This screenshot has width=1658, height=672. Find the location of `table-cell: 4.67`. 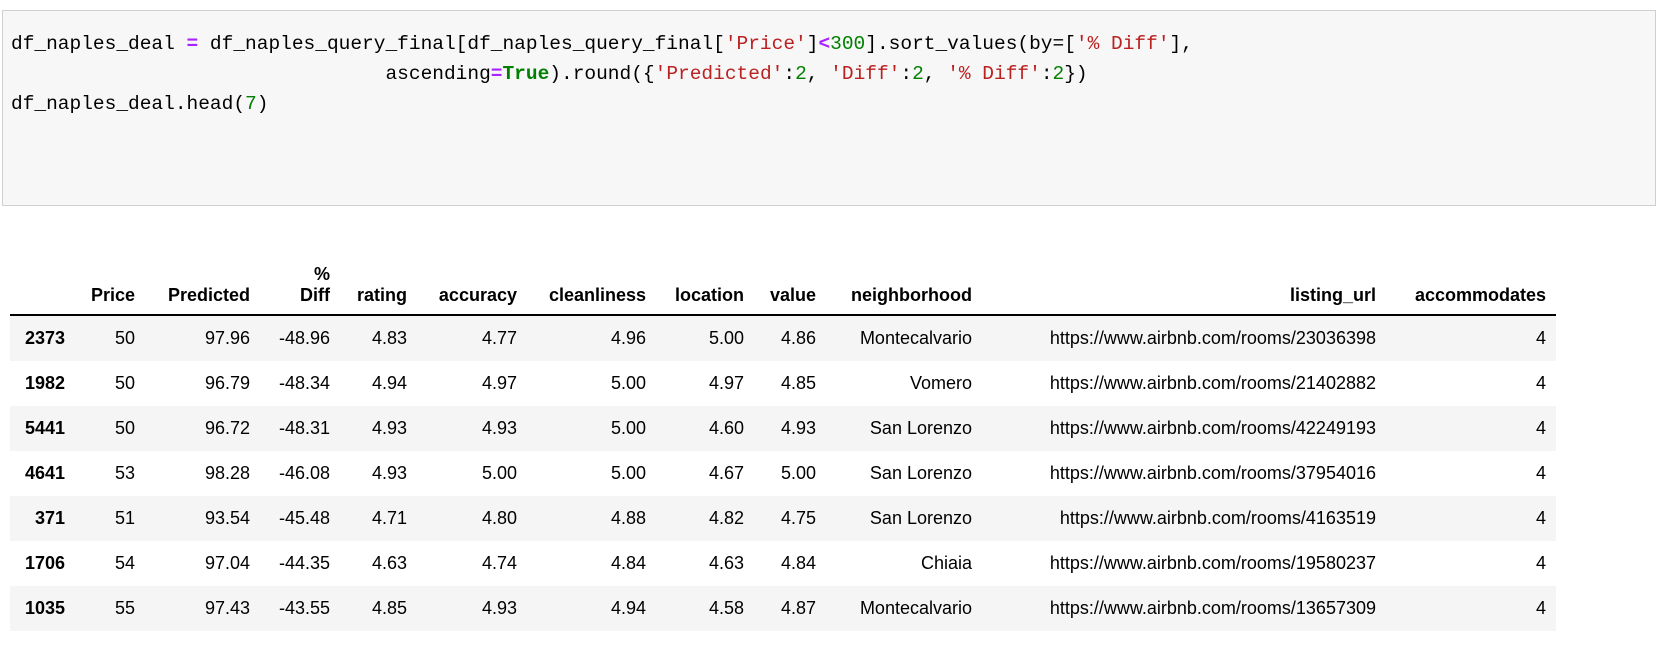

table-cell: 4.67 is located at coordinates (726, 473).